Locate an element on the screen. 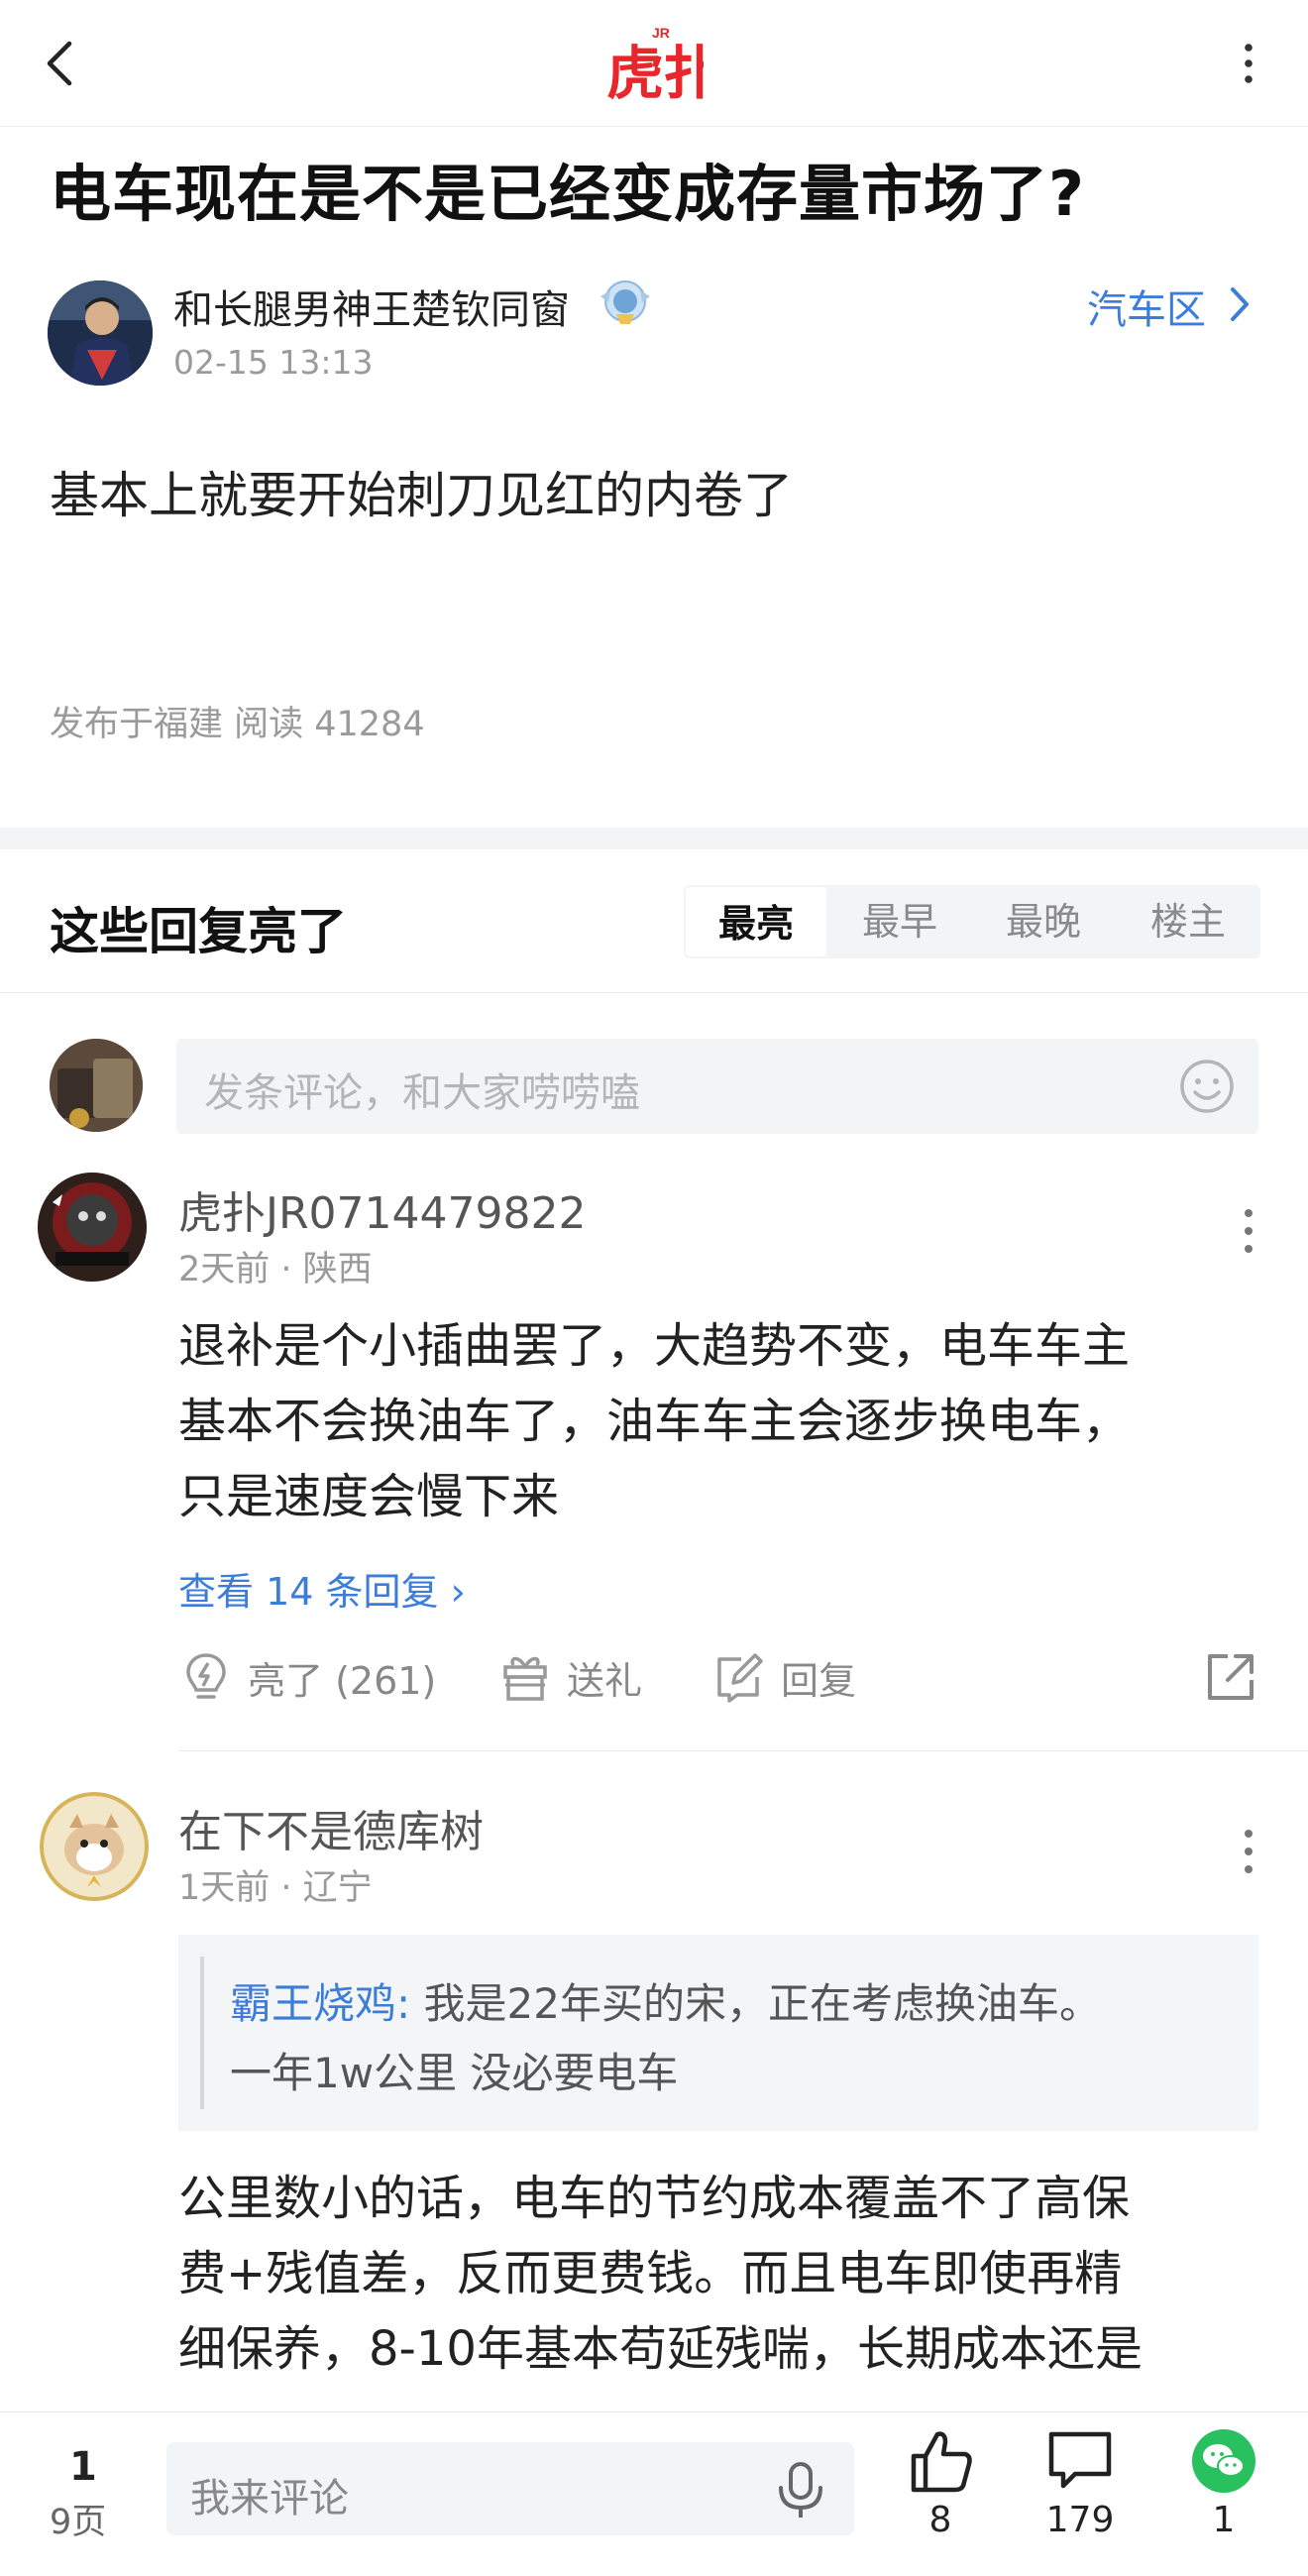  hot-replies-title: 这些回复亮了 is located at coordinates (198, 931).